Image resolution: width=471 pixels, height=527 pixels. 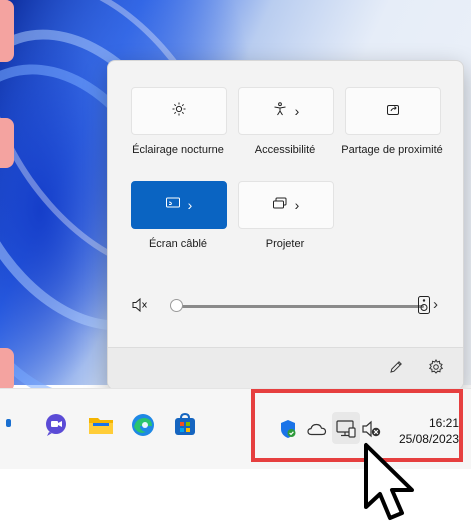 I want to click on tile-label-project: Projeter, so click(x=285, y=244).